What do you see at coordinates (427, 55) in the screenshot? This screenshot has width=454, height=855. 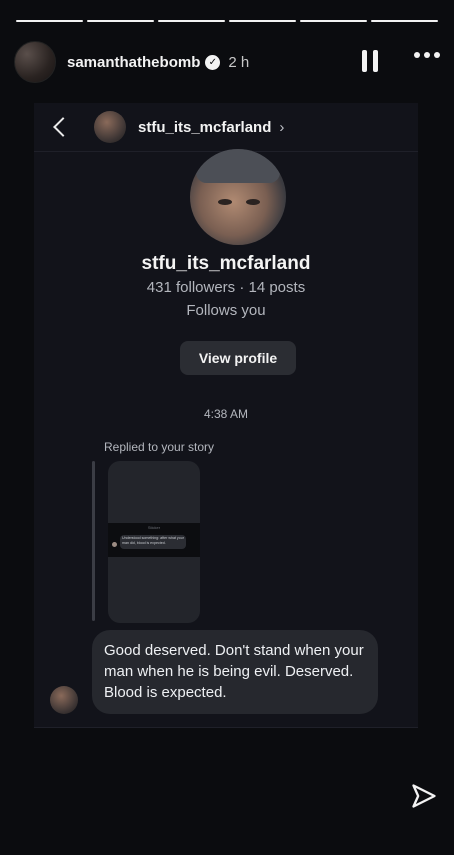 I see `more-icon` at bounding box center [427, 55].